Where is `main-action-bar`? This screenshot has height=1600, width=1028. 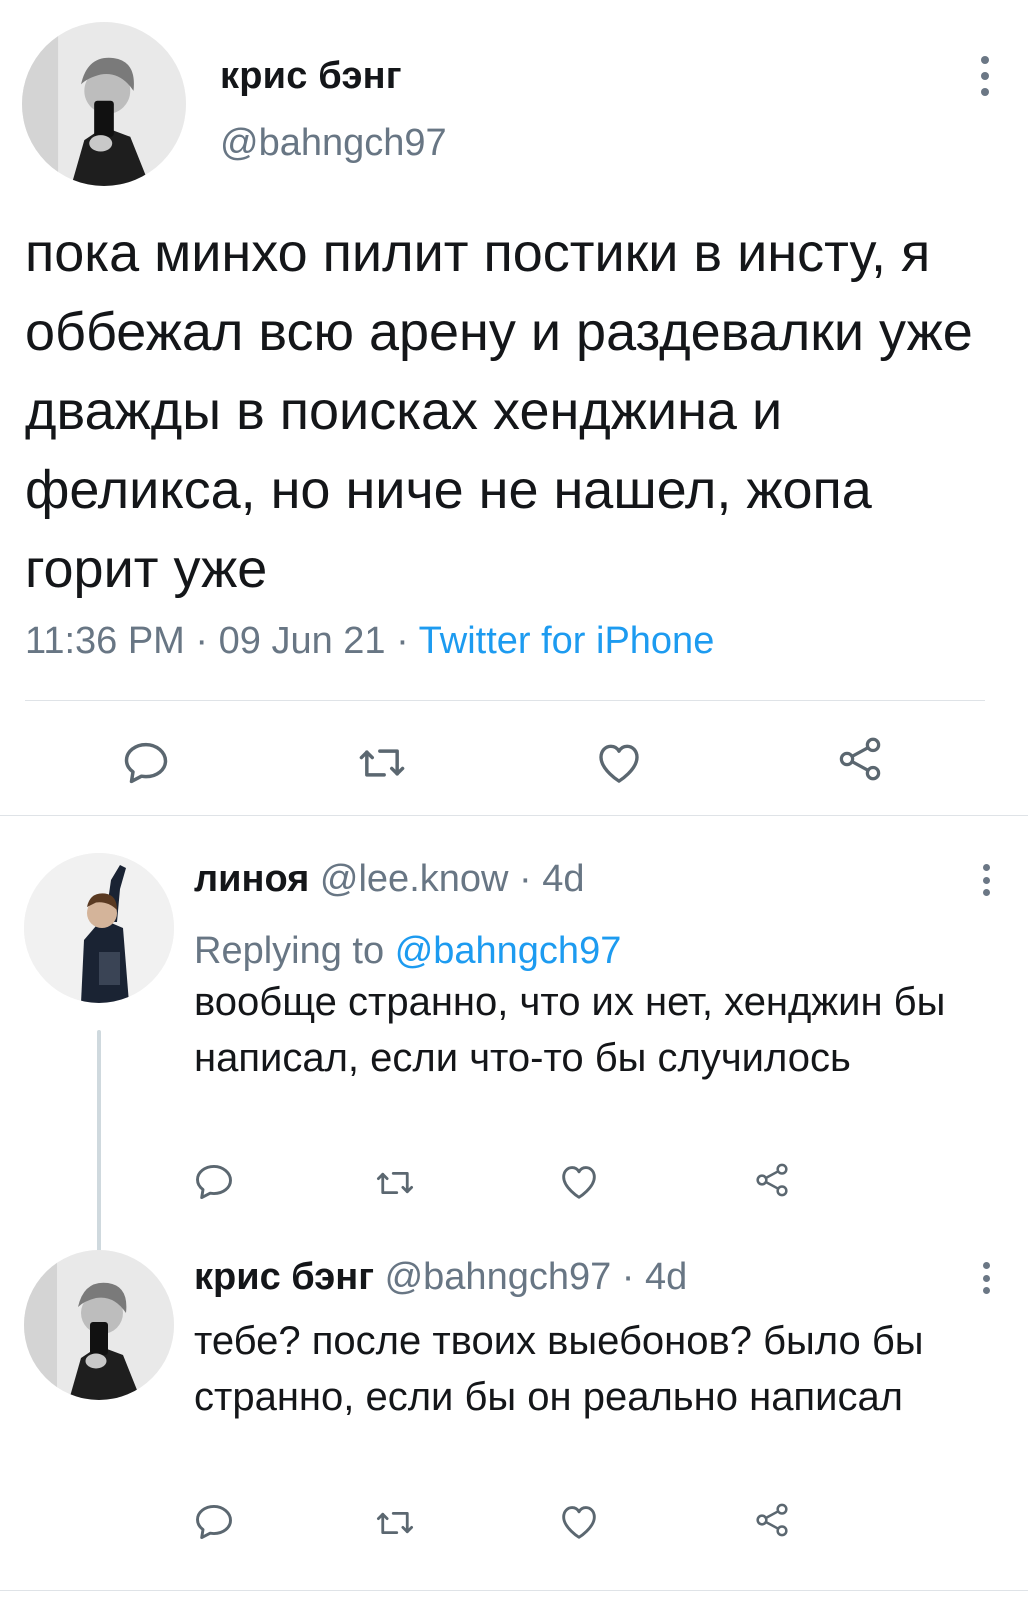
main-action-bar is located at coordinates (514, 775).